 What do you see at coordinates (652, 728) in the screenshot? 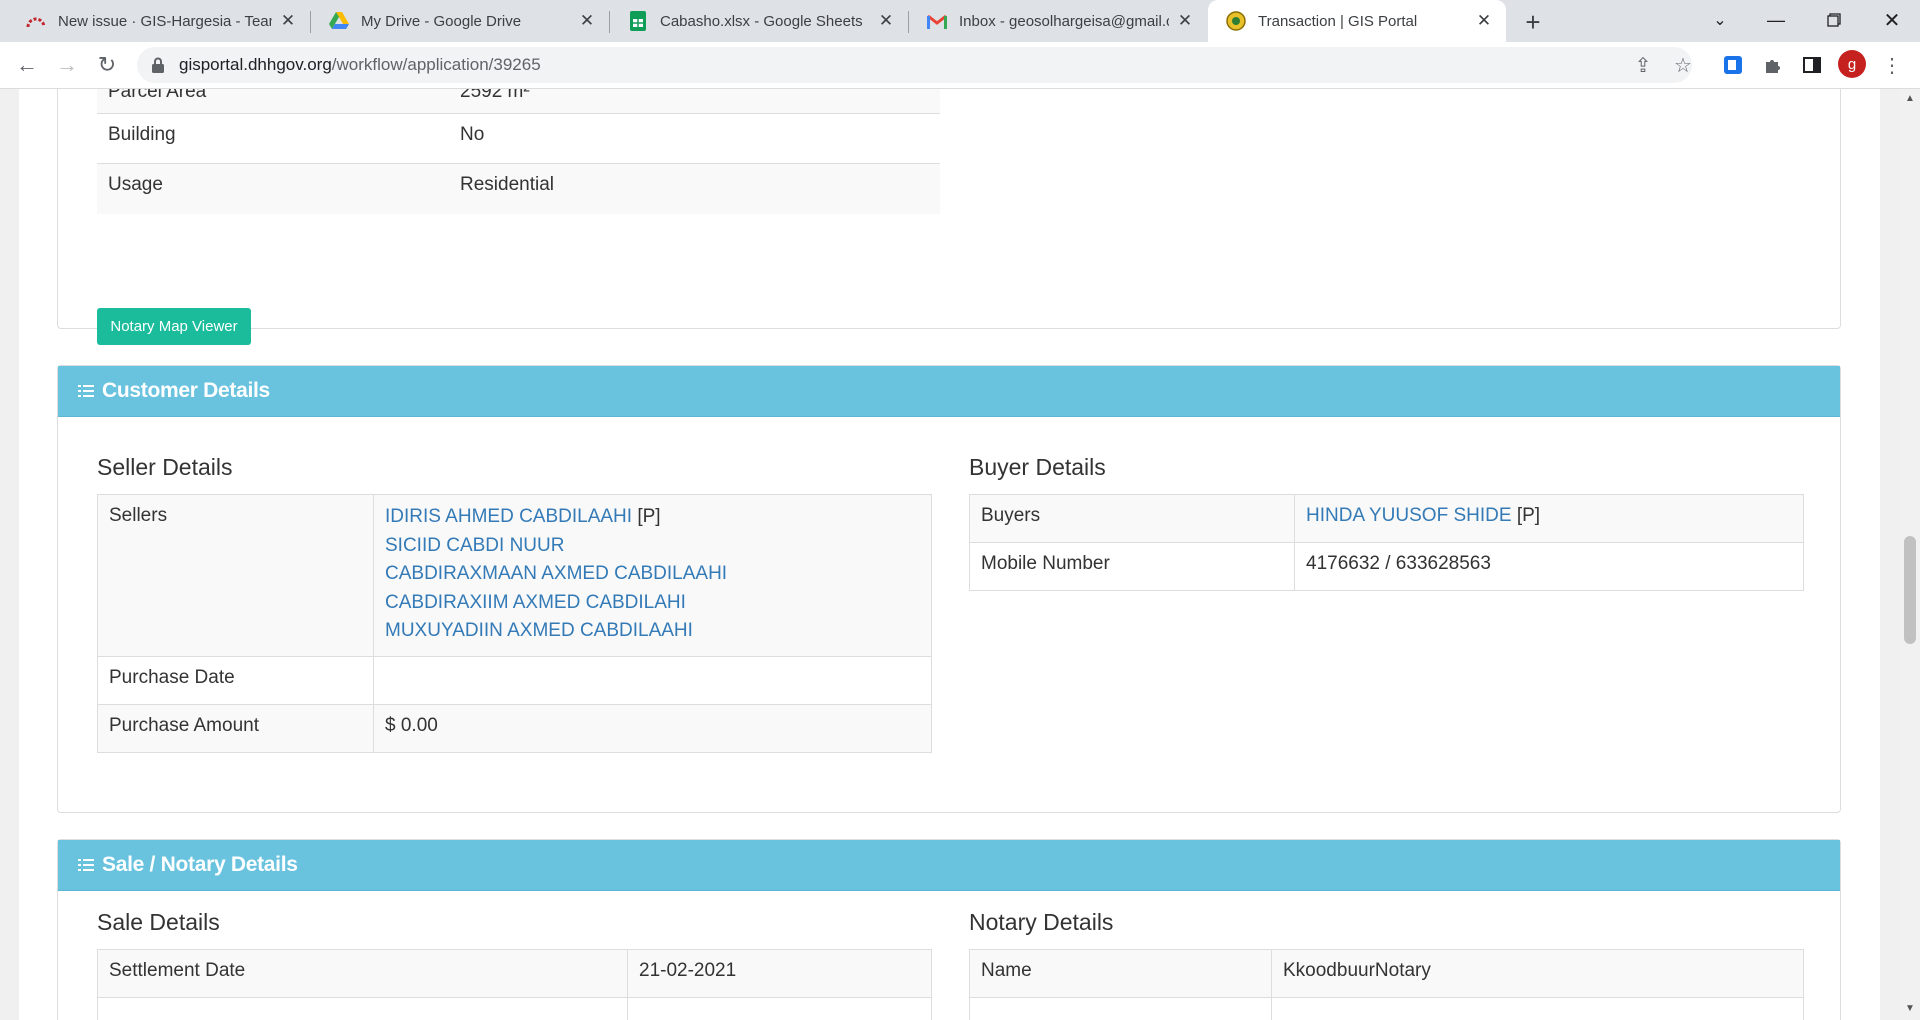
I see `purchase-amount-value: $ 0.00` at bounding box center [652, 728].